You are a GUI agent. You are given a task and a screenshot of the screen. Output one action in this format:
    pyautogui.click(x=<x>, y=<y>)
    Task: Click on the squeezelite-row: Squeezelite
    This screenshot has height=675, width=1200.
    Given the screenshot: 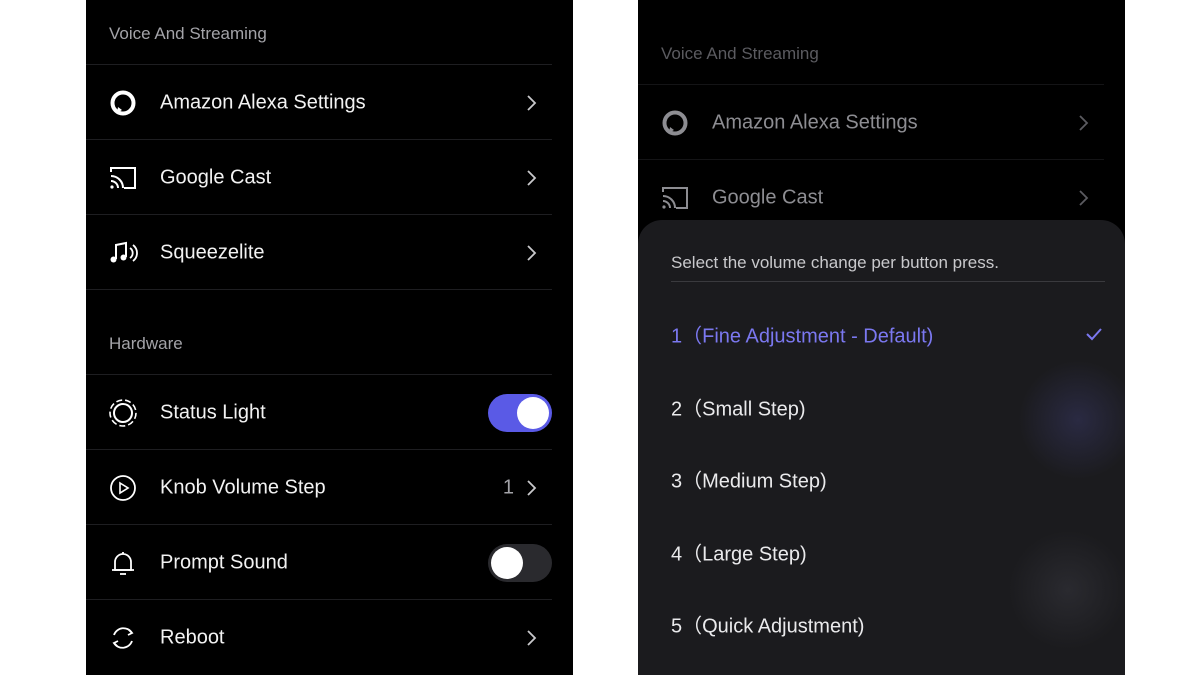 What is the action you would take?
    pyautogui.click(x=319, y=252)
    